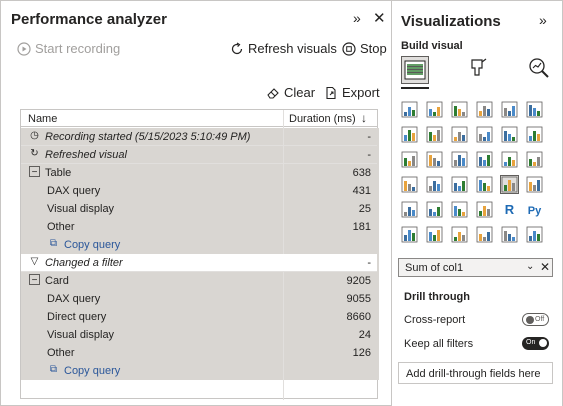  I want to click on row-duration: 24, so click(364, 335).